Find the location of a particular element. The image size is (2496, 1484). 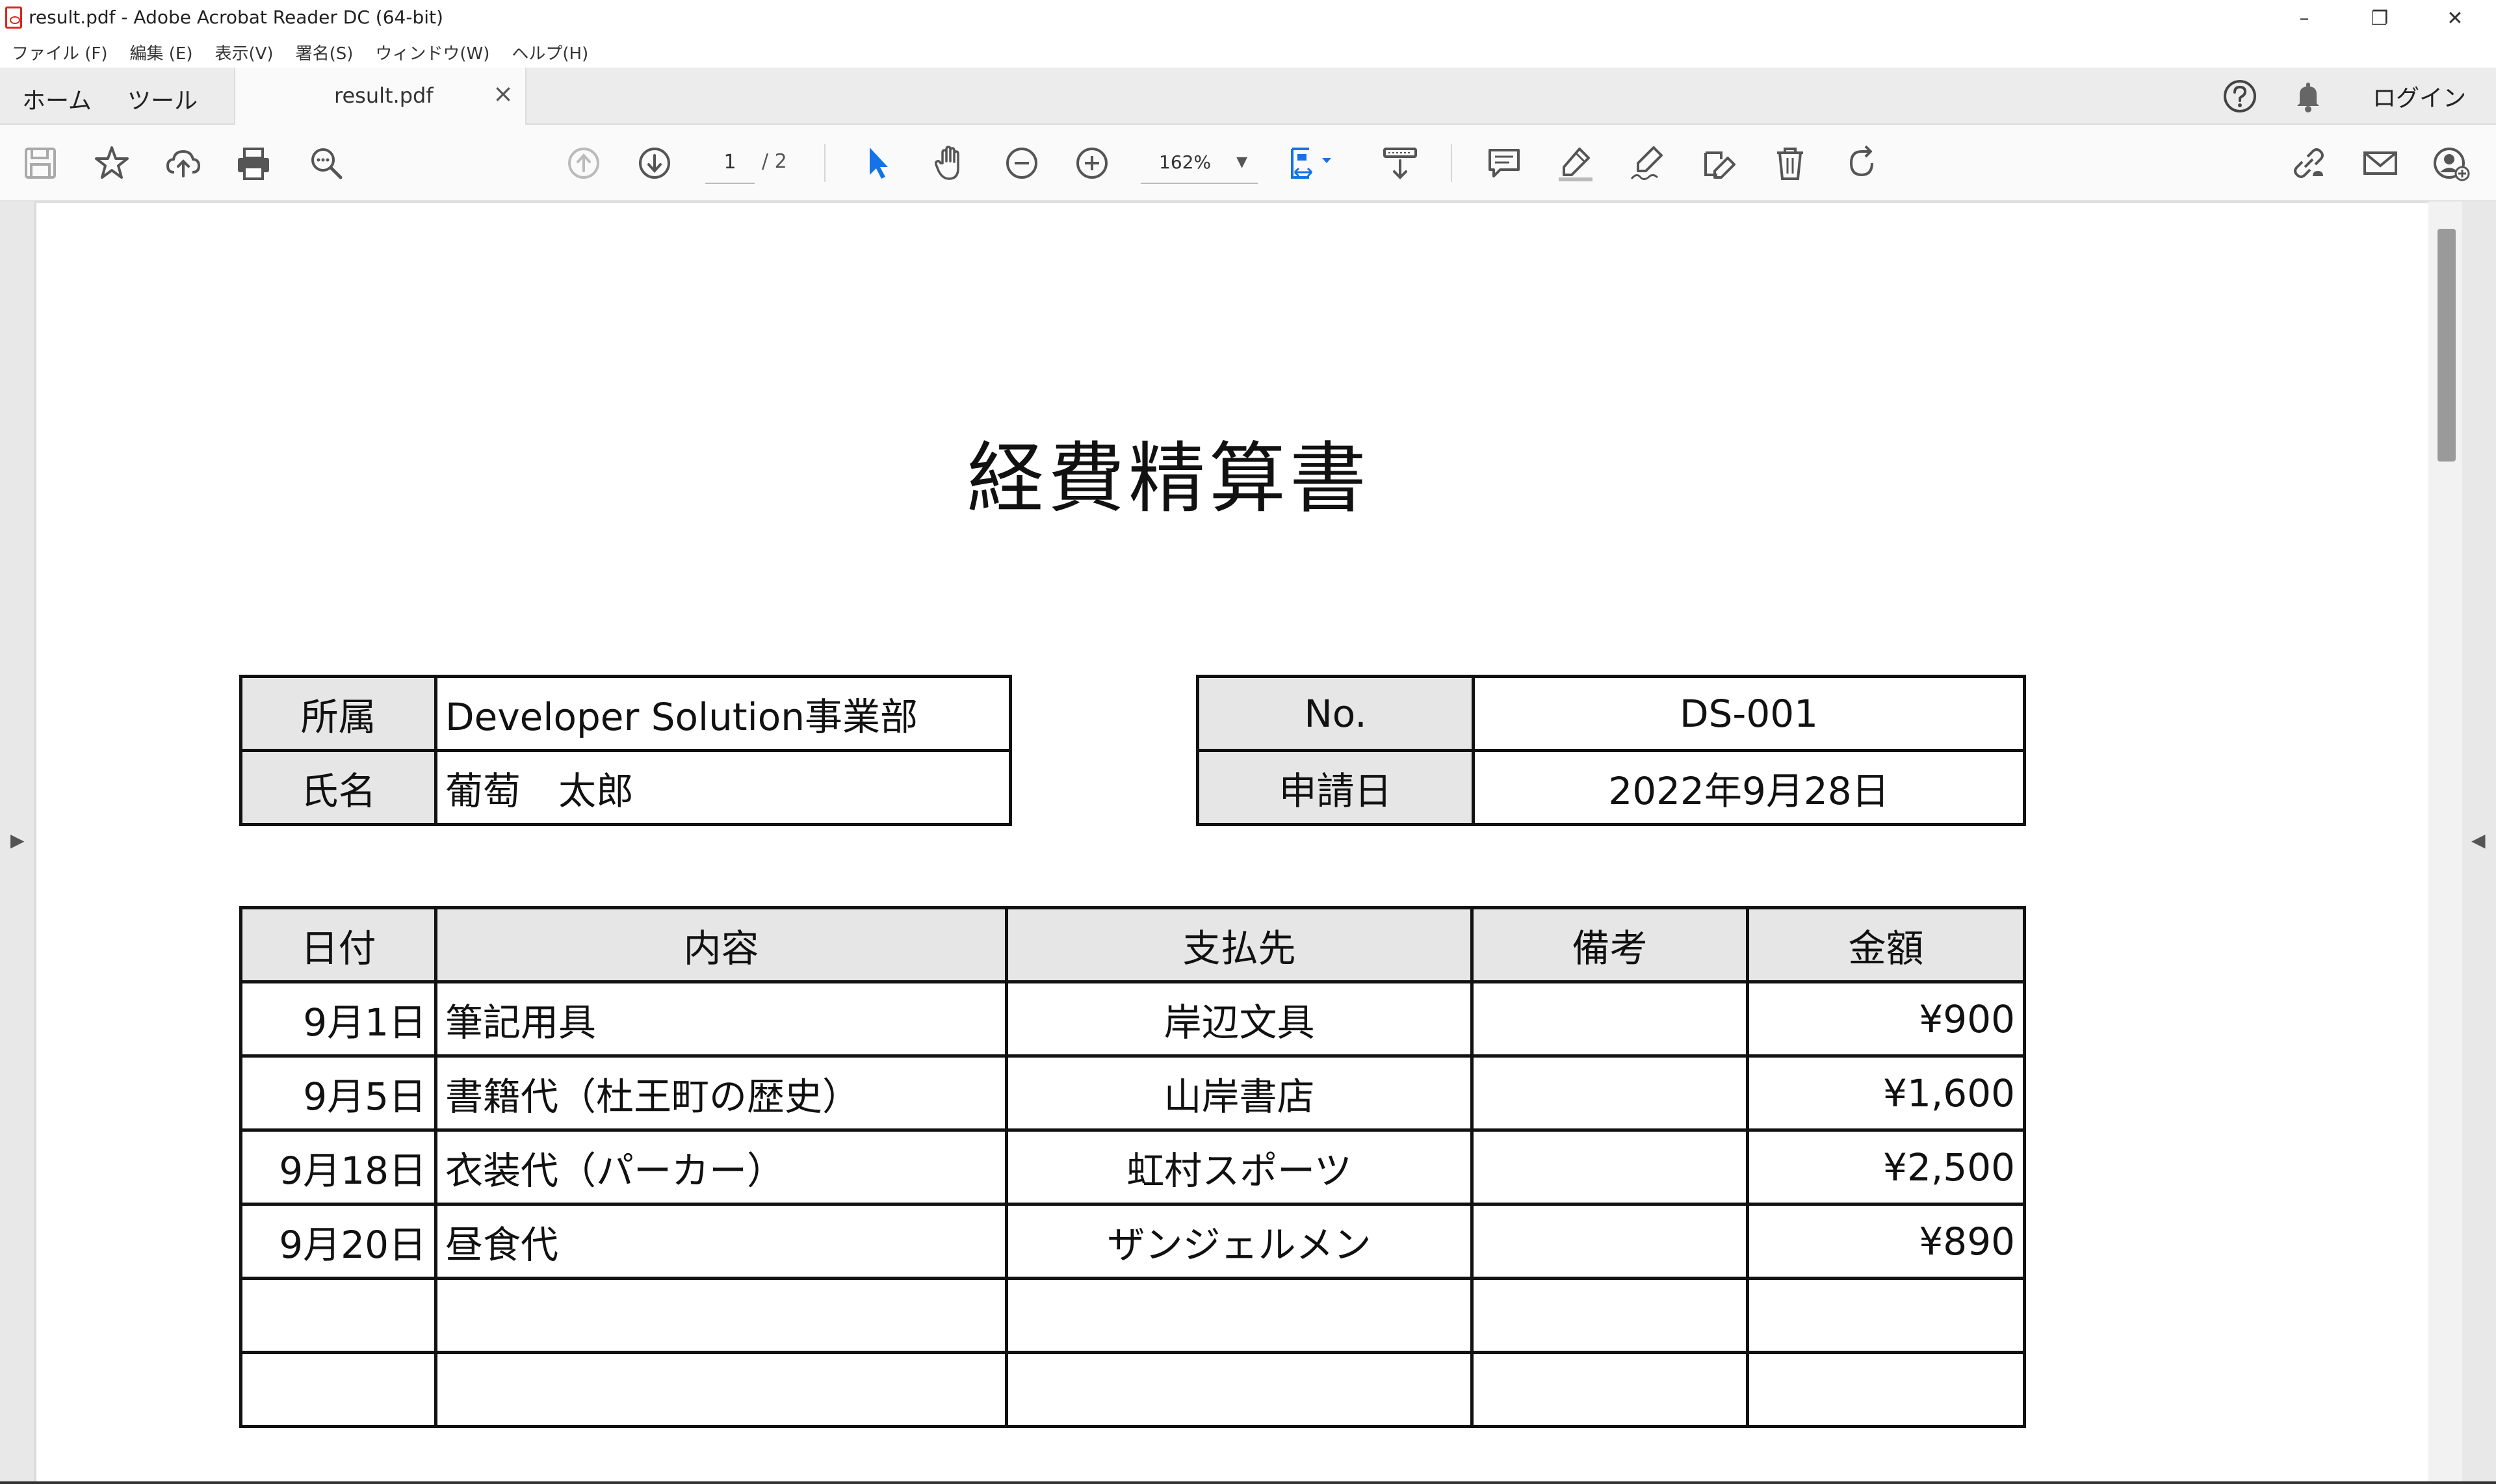

zoom-select: 162% ▼ is located at coordinates (1199, 163).